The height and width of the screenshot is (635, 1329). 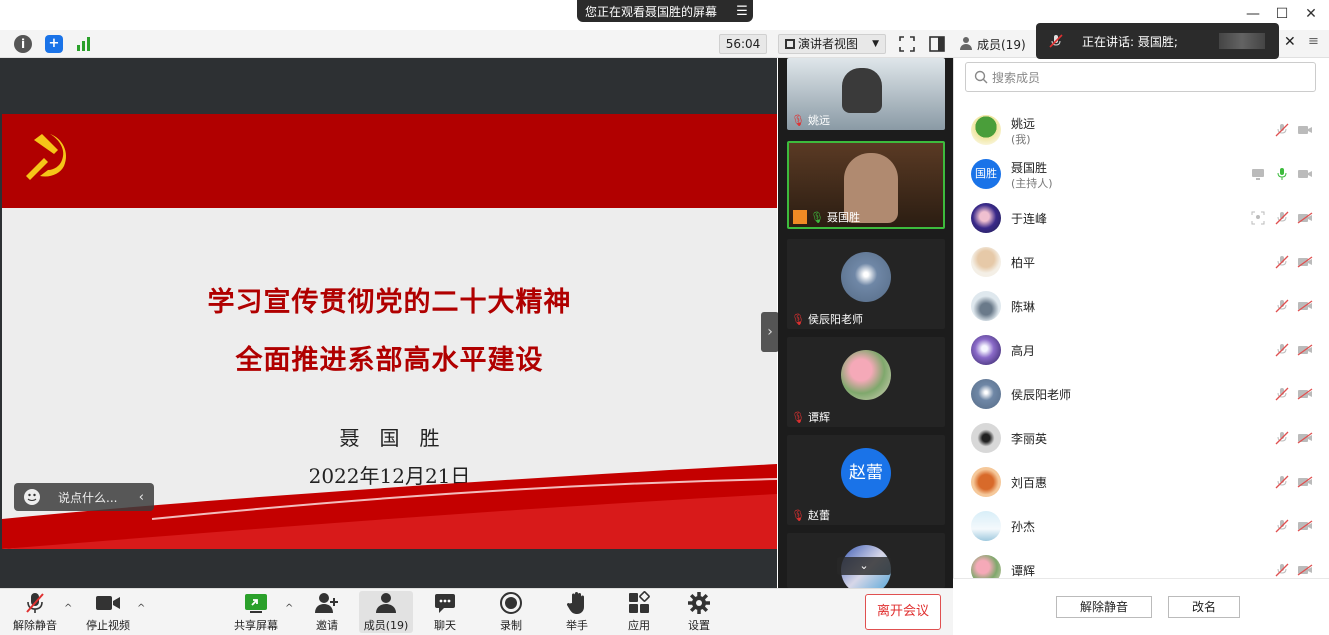 What do you see at coordinates (866, 375) in the screenshot?
I see `participant-avatar` at bounding box center [866, 375].